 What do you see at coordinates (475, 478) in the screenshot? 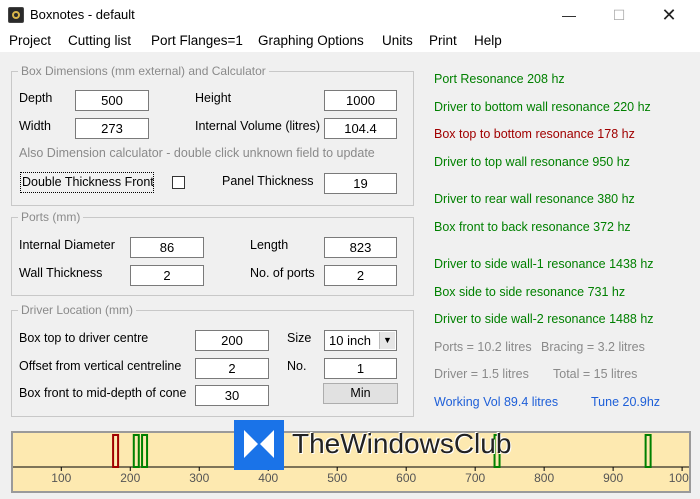
I see `graph-tick-label: 700` at bounding box center [475, 478].